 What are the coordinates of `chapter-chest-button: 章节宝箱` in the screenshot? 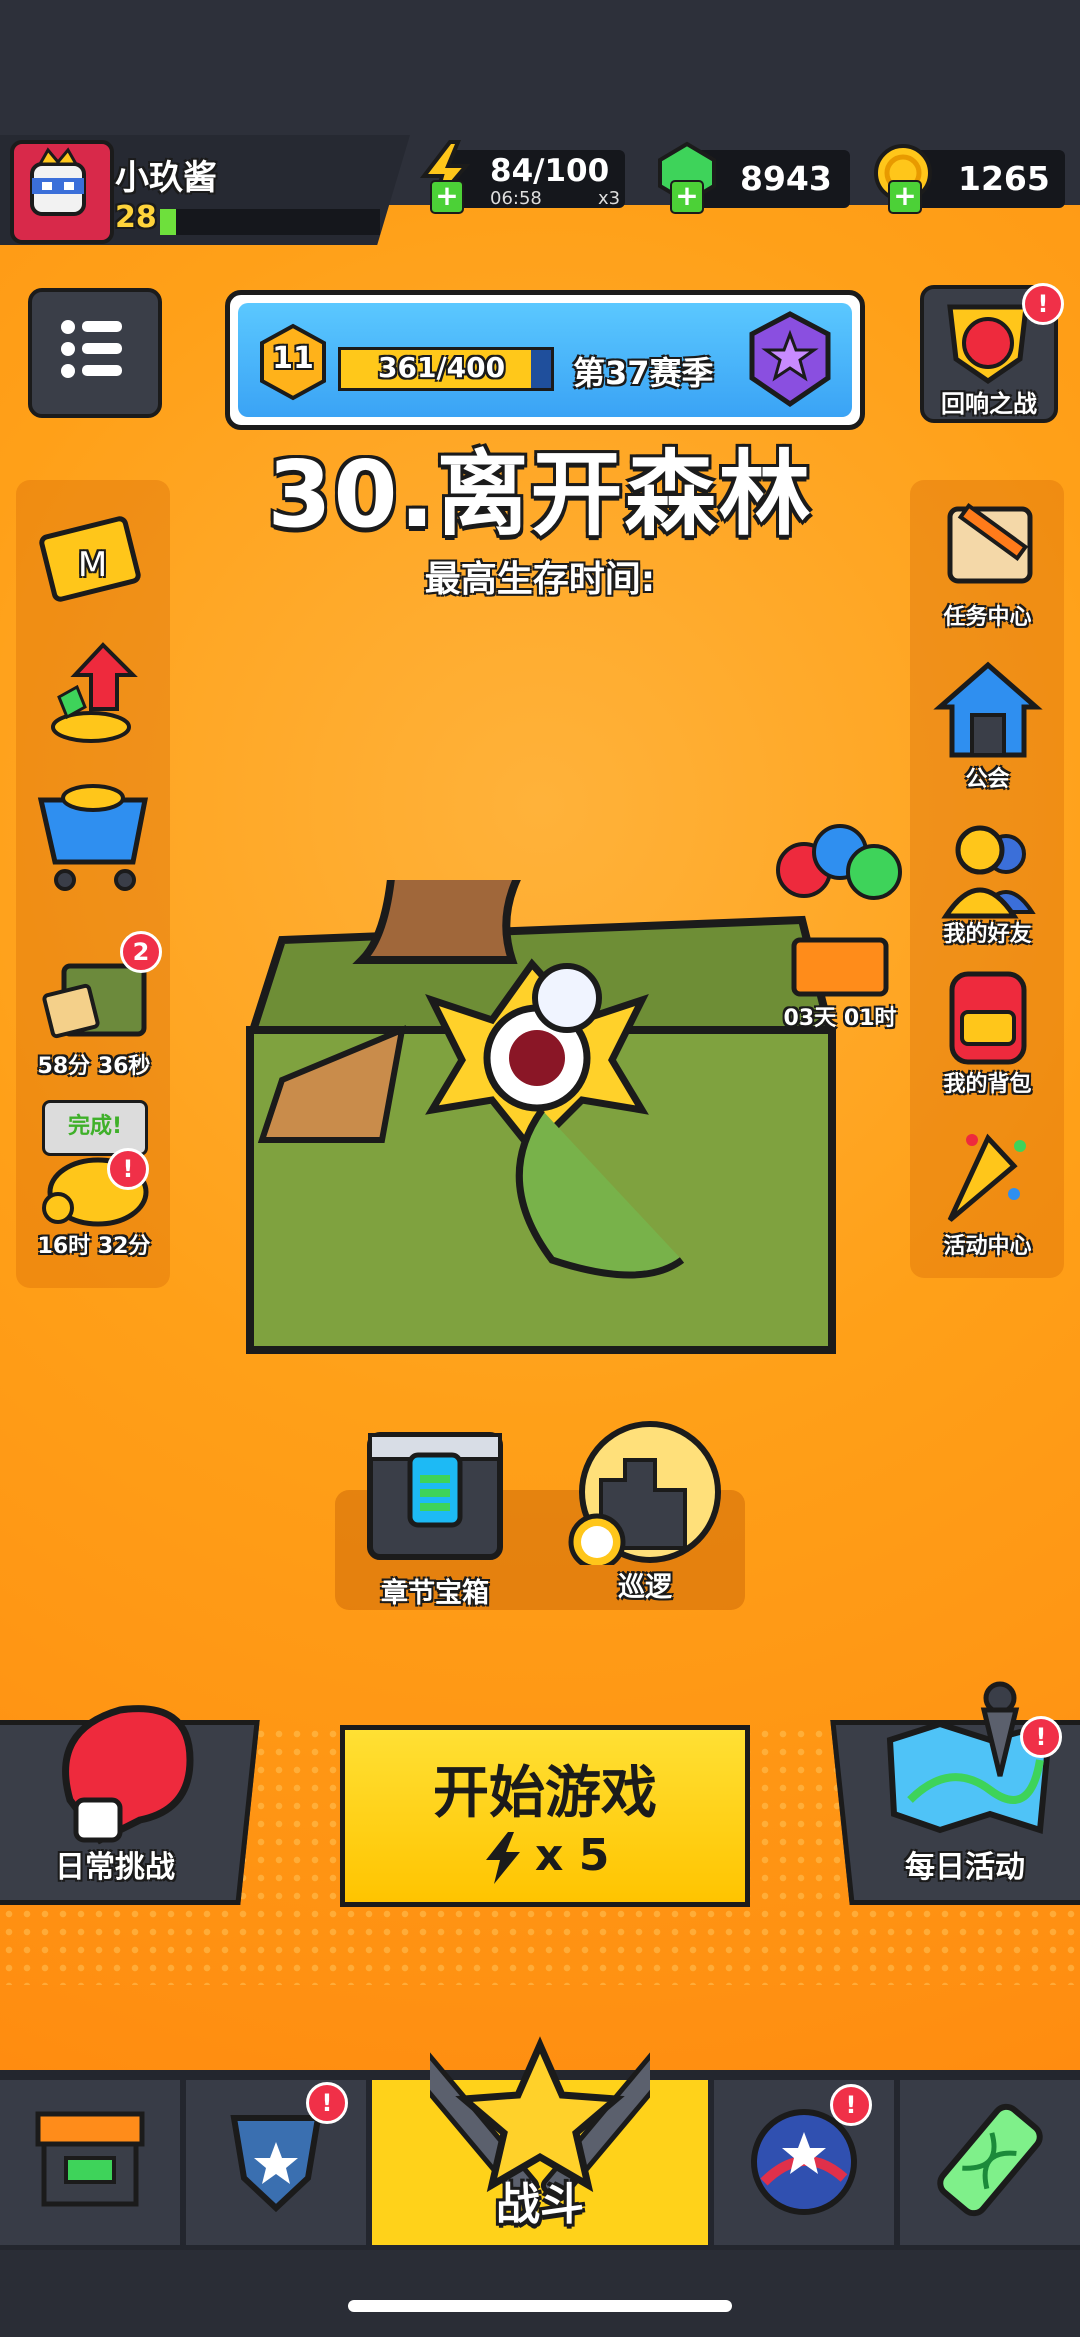 It's located at (435, 1517).